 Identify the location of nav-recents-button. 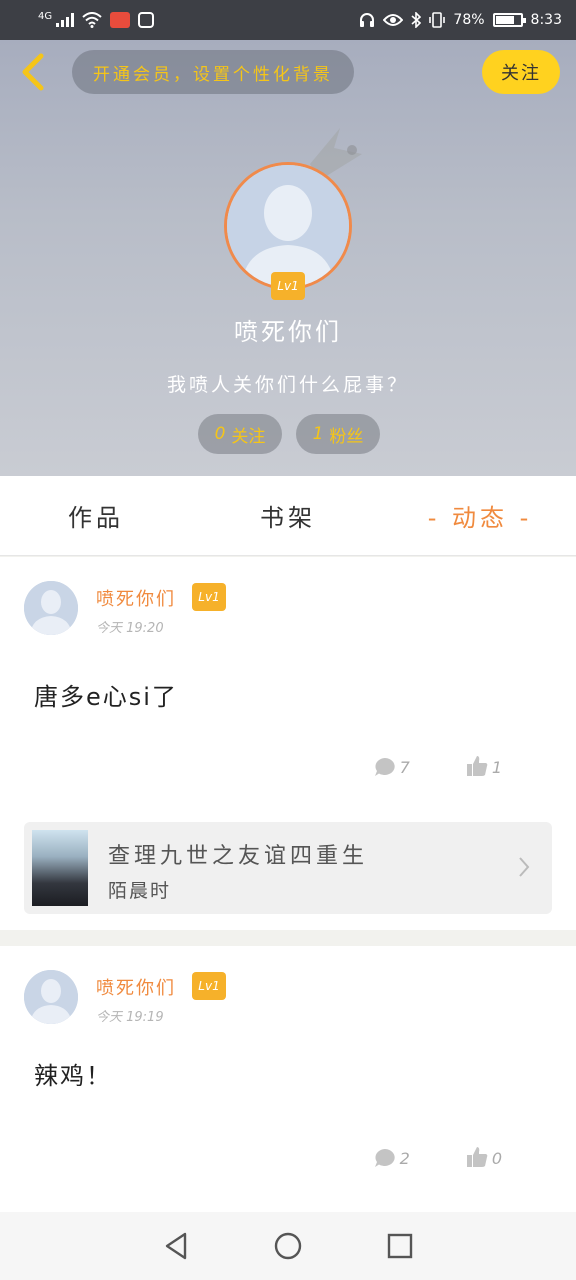
(400, 1246).